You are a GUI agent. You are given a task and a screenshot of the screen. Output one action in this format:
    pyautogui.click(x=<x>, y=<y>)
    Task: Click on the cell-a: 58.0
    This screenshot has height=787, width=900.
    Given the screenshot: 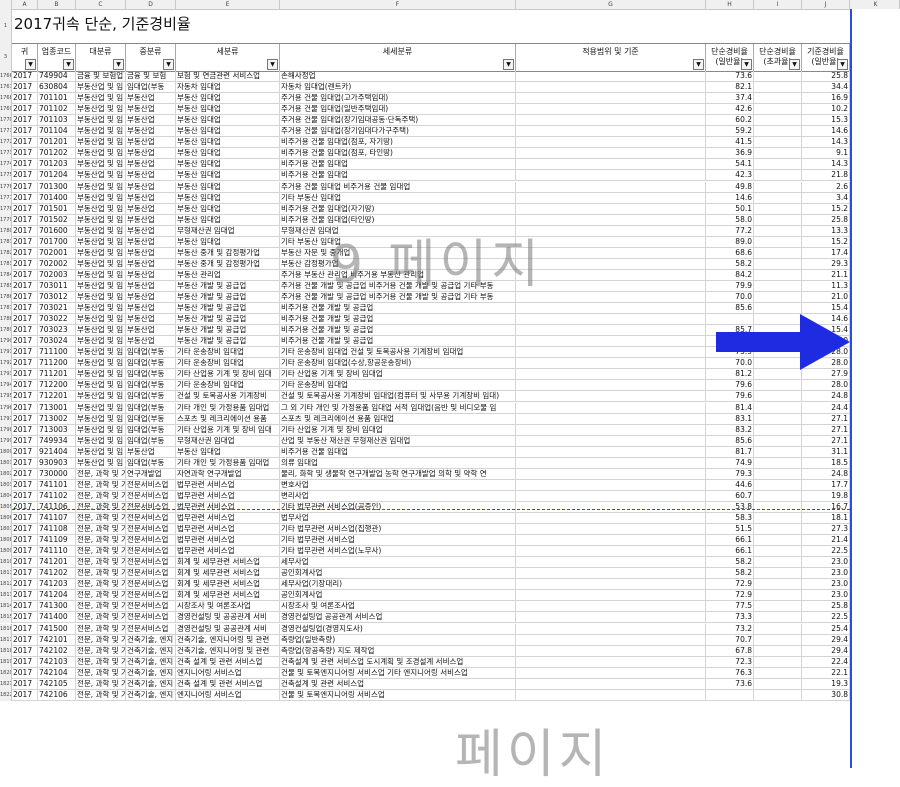 What is the action you would take?
    pyautogui.click(x=730, y=220)
    